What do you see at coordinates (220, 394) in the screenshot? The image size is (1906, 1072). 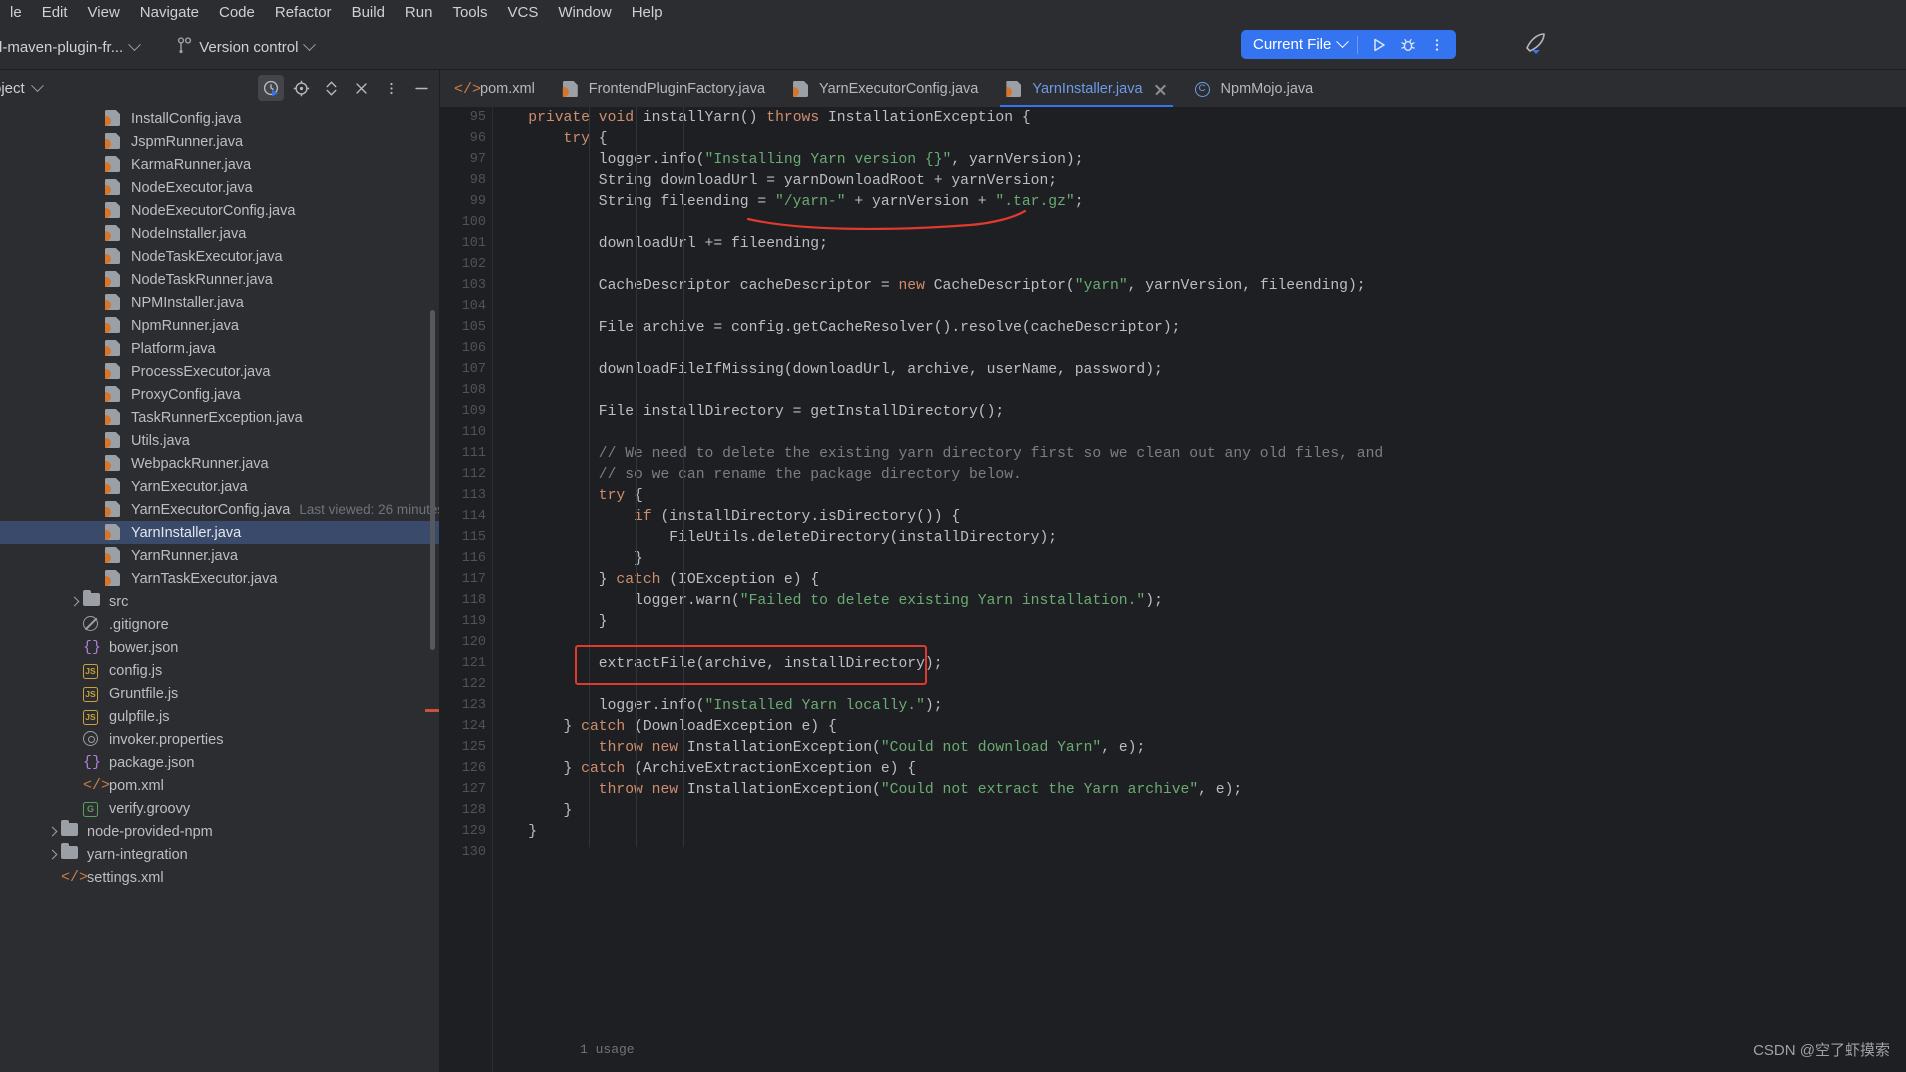 I see `tree-item: ProxyConfig.java` at bounding box center [220, 394].